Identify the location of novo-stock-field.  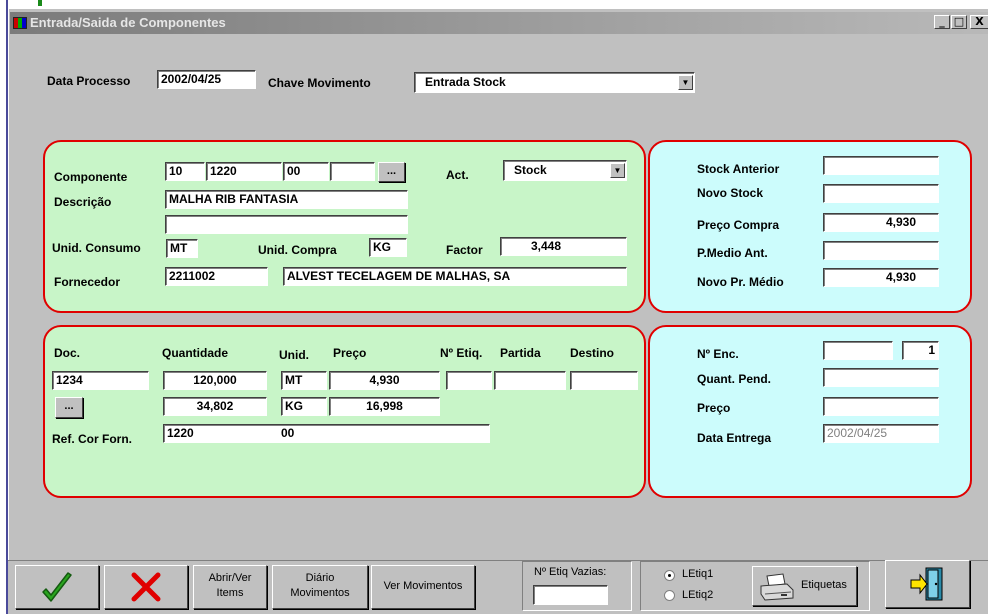
(881, 193).